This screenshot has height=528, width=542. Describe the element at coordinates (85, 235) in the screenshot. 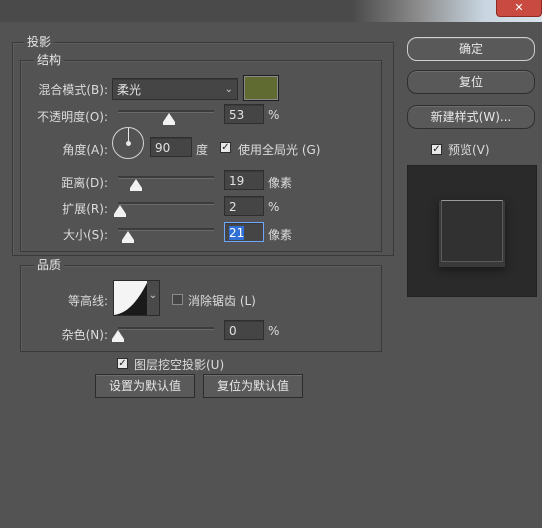

I see `size-label: 大小(S):` at that location.